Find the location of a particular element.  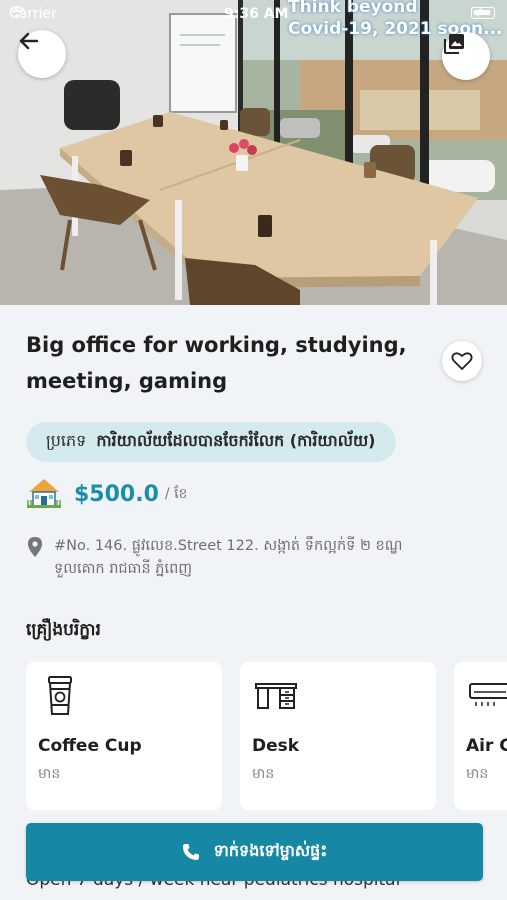

favorite-button is located at coordinates (462, 361).